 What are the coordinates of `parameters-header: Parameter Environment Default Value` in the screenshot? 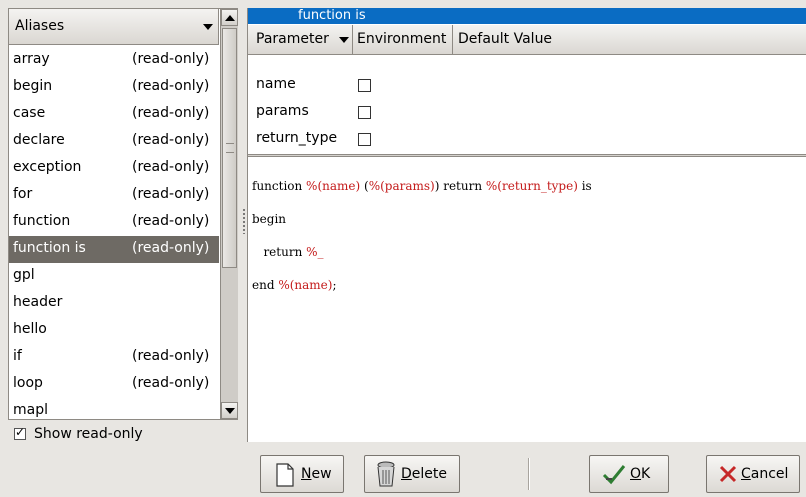 It's located at (527, 40).